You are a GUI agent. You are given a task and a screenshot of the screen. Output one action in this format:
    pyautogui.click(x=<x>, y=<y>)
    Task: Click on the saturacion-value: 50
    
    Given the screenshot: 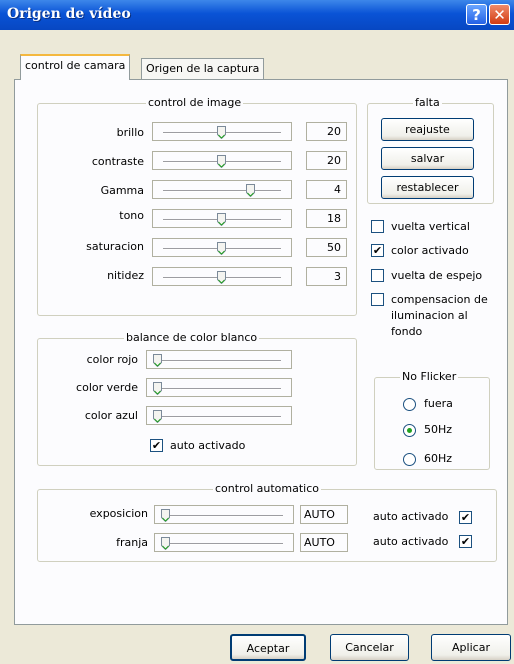 What is the action you would take?
    pyautogui.click(x=326, y=247)
    